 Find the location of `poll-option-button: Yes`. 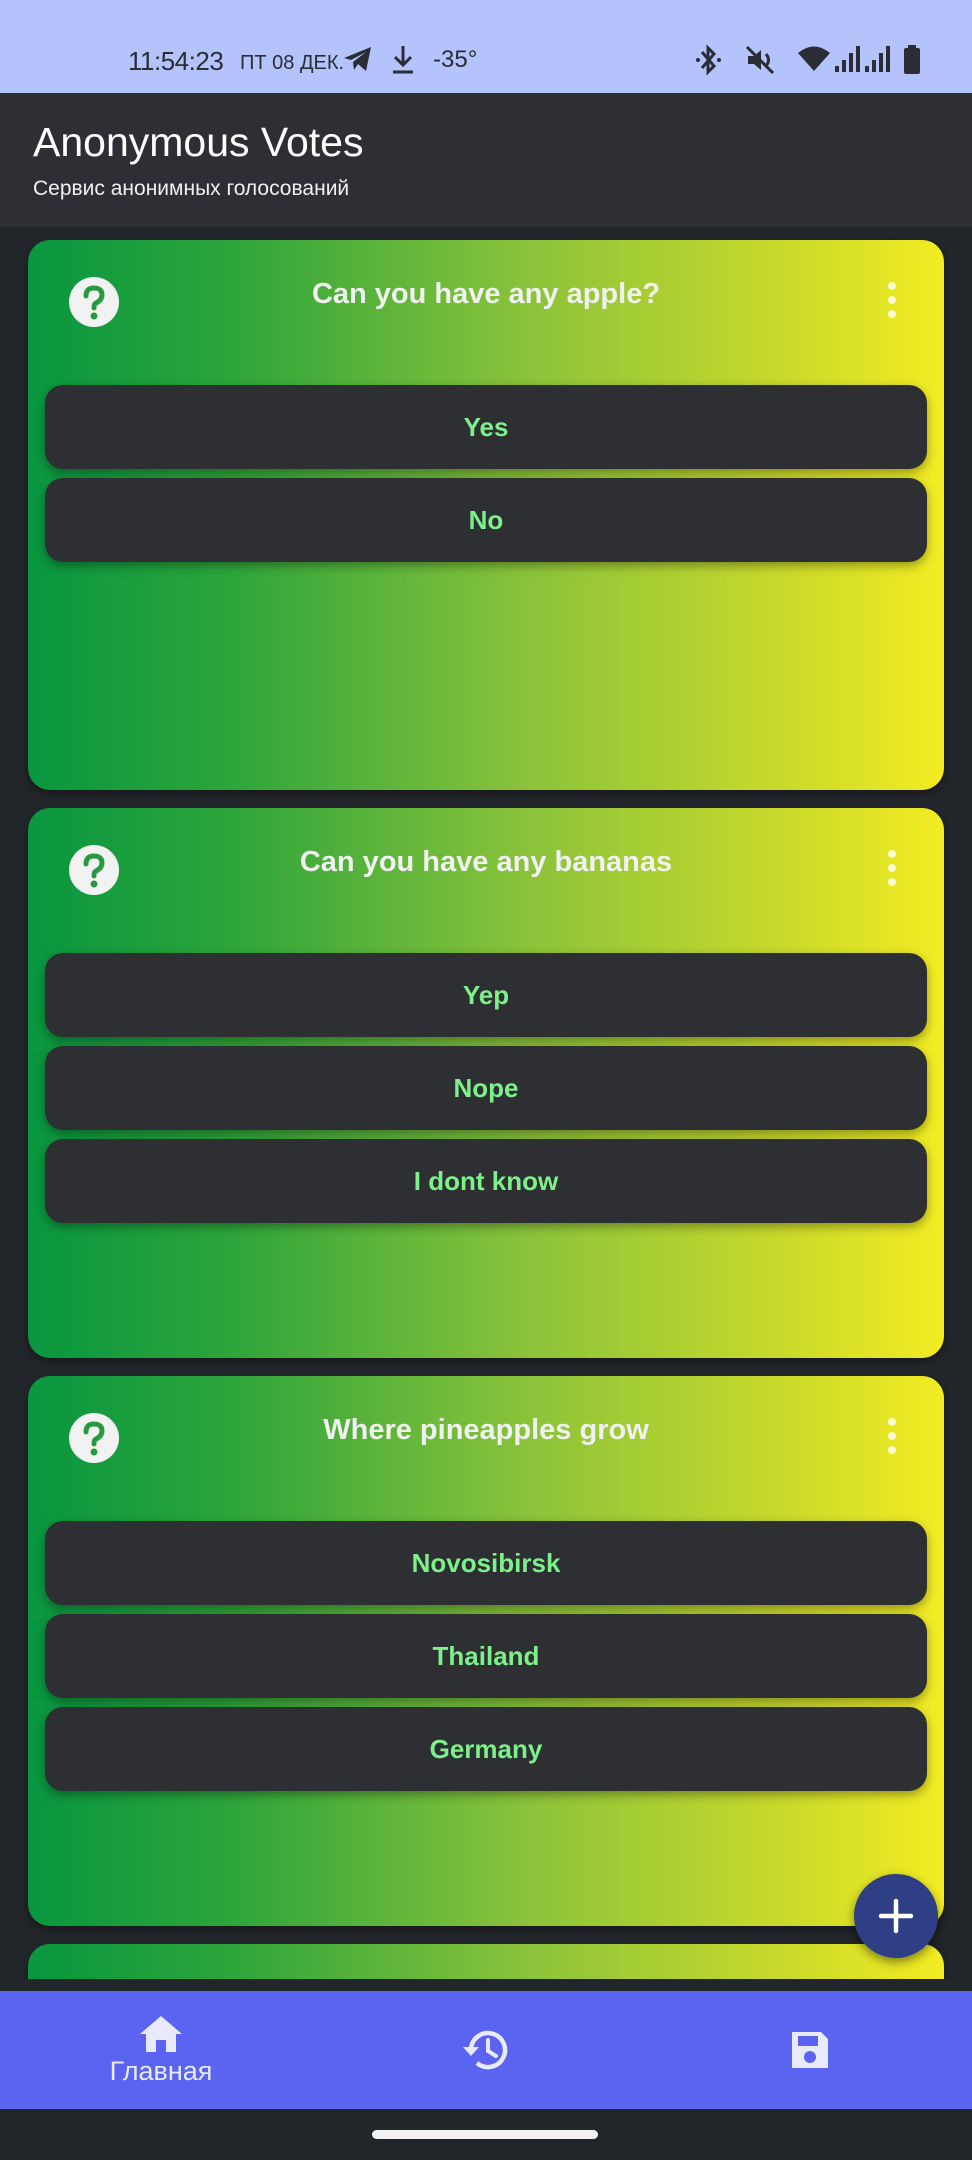

poll-option-button: Yes is located at coordinates (486, 427).